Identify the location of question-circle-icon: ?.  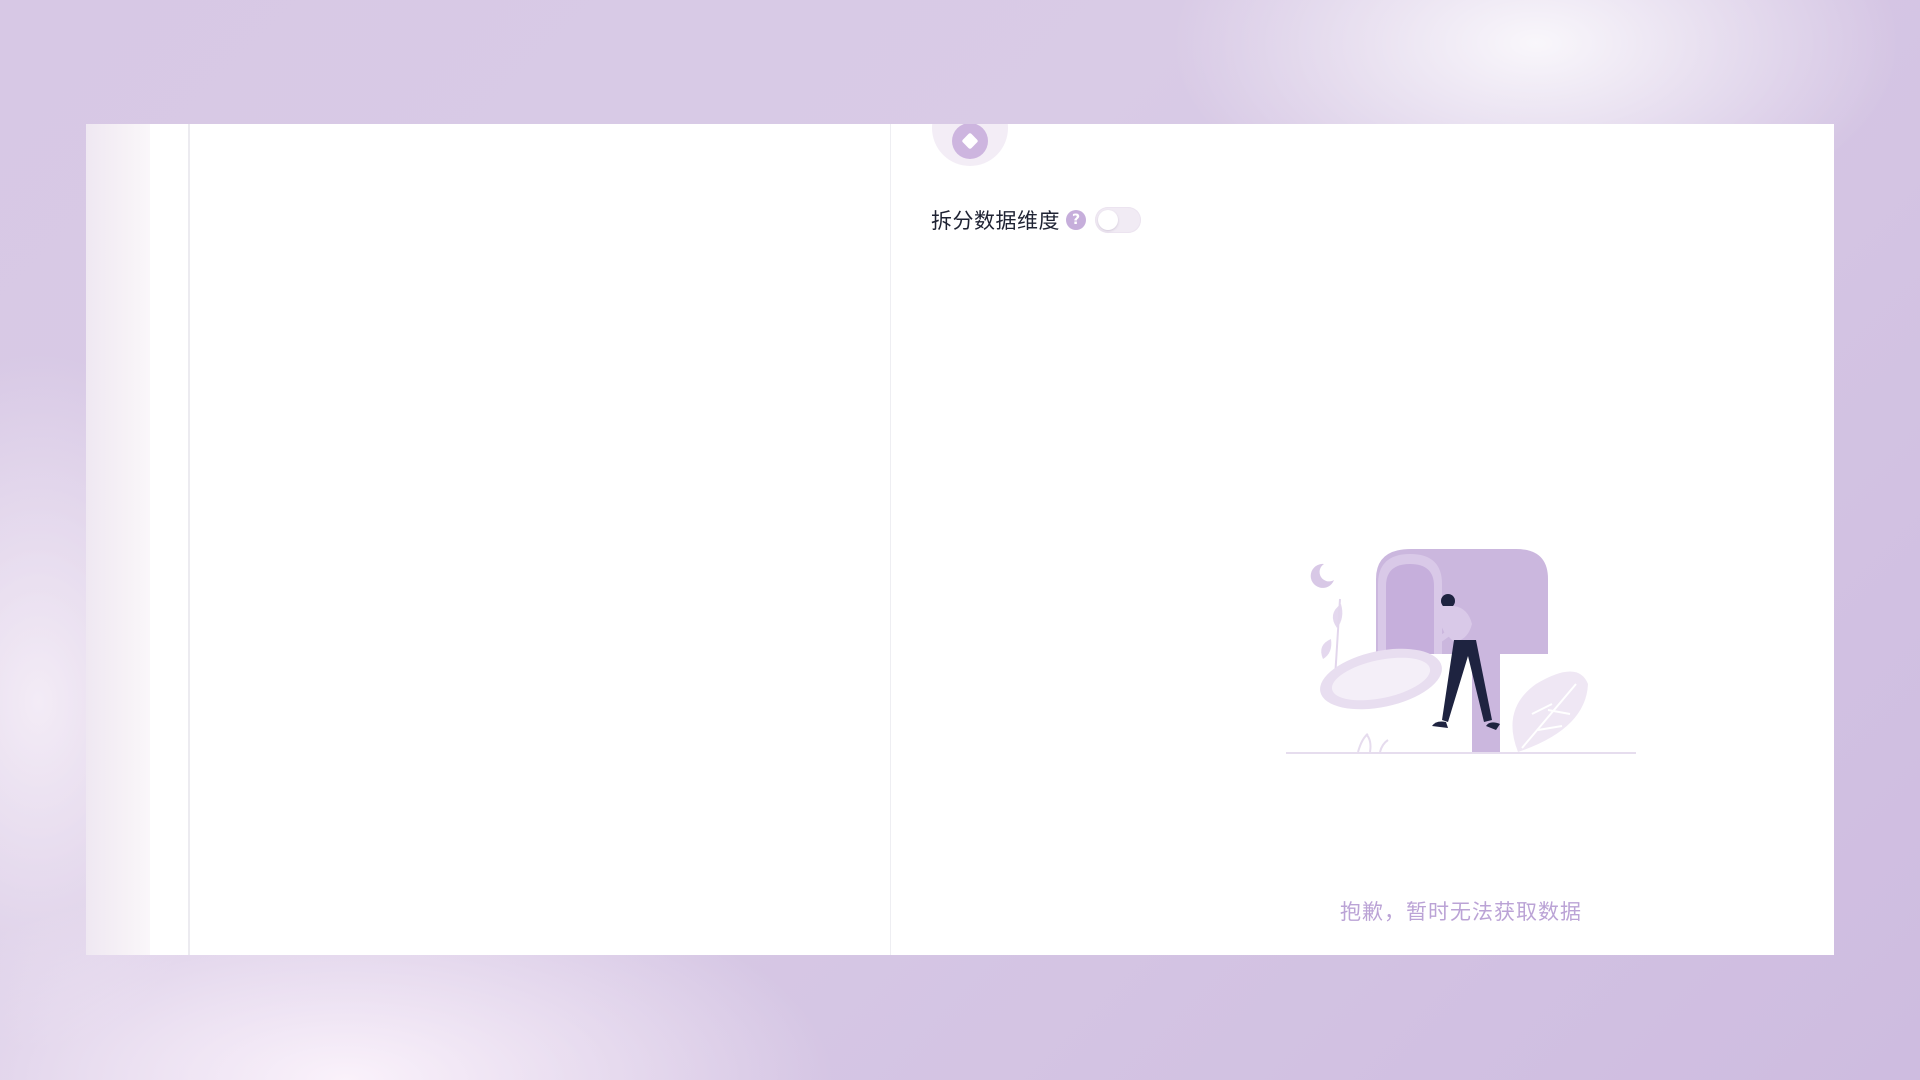
(1076, 220).